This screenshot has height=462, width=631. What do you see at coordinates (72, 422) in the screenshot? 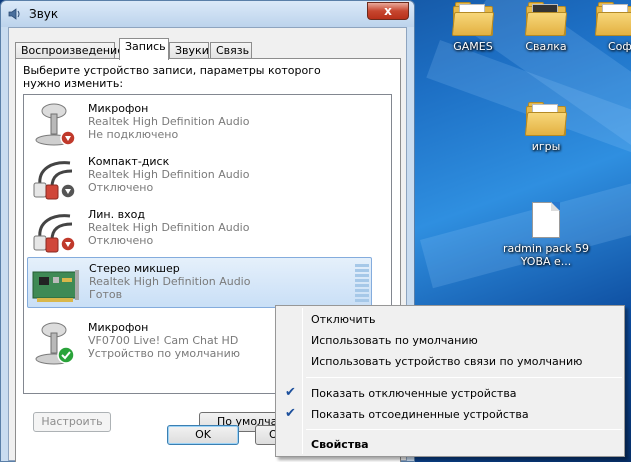
I see `configure-button: Настроить` at bounding box center [72, 422].